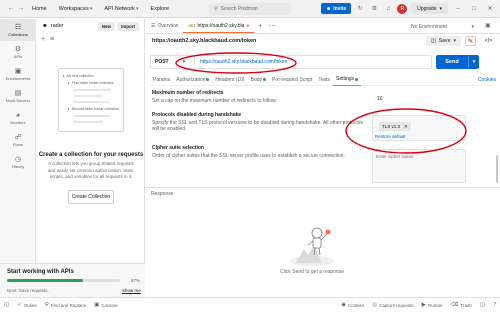 Image resolution: width=500 pixels, height=312 pixels. What do you see at coordinates (92, 116) in the screenshot?
I see `illustration-line` at bounding box center [92, 116].